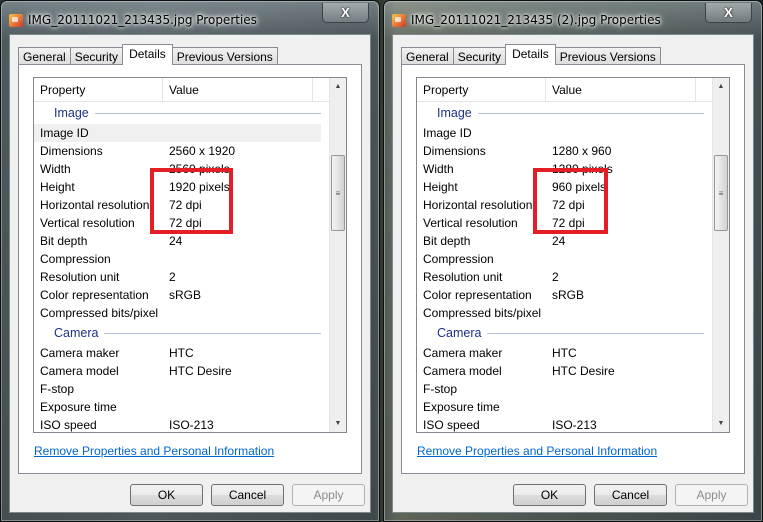 Image resolution: width=763 pixels, height=522 pixels. Describe the element at coordinates (564, 169) in the screenshot. I see `list-item: Width 1280 pixels` at that location.